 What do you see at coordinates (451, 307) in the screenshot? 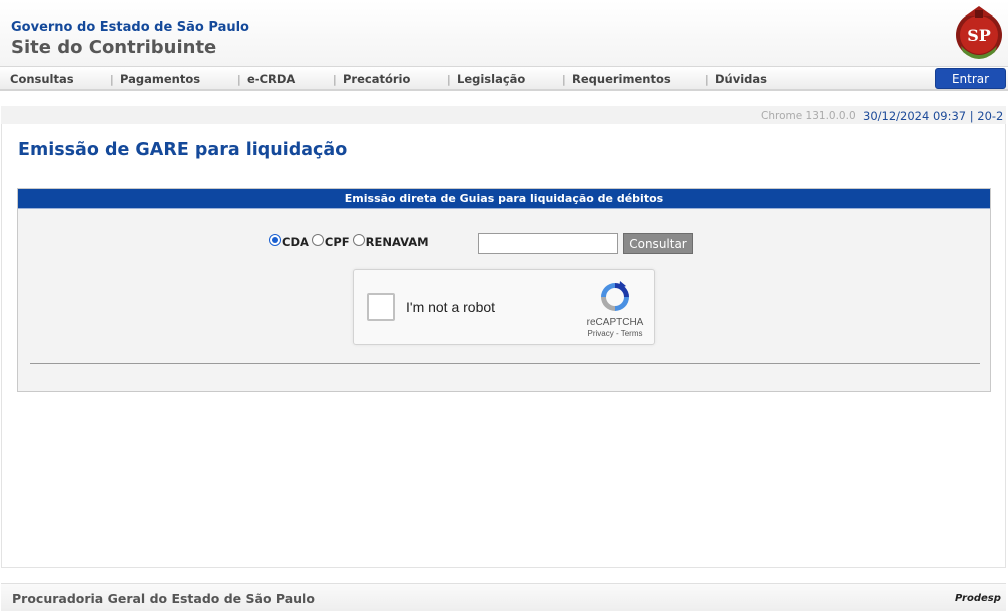
I see `recaptcha-label: I'm not a robot` at bounding box center [451, 307].